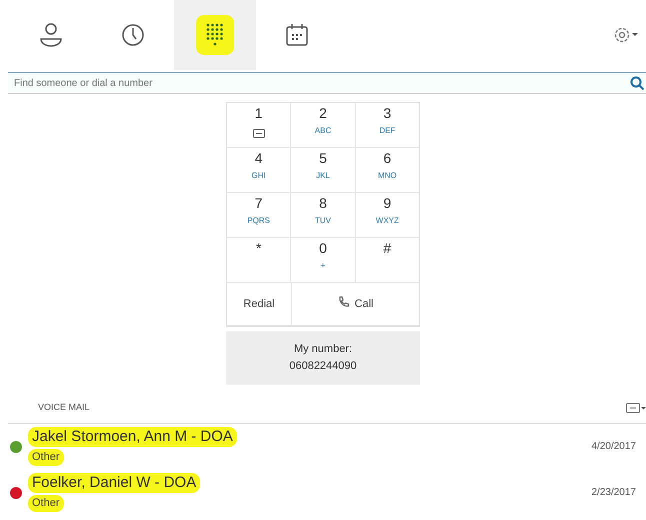 The height and width of the screenshot is (520, 646). I want to click on voicemail-item: Foelker, Daniel W - DOA Other 2/23/2017, so click(323, 493).